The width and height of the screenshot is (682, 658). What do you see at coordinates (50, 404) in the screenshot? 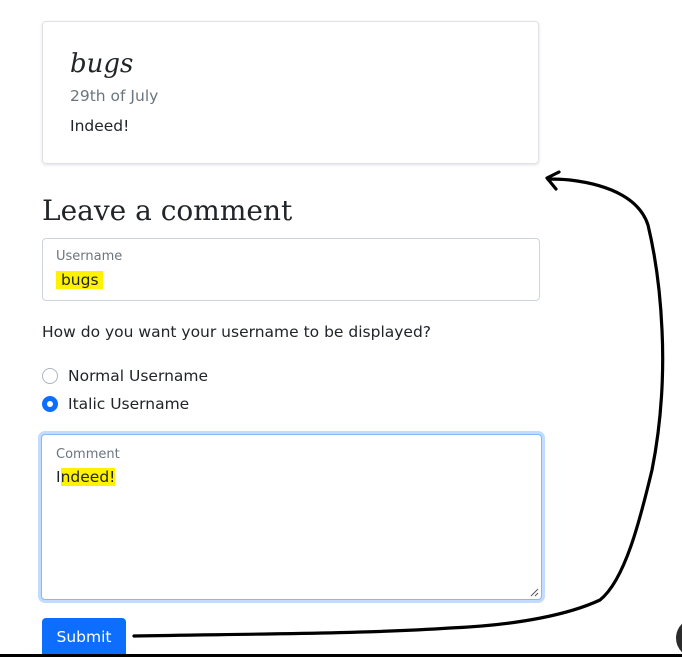
I see `italic-username-radio` at bounding box center [50, 404].